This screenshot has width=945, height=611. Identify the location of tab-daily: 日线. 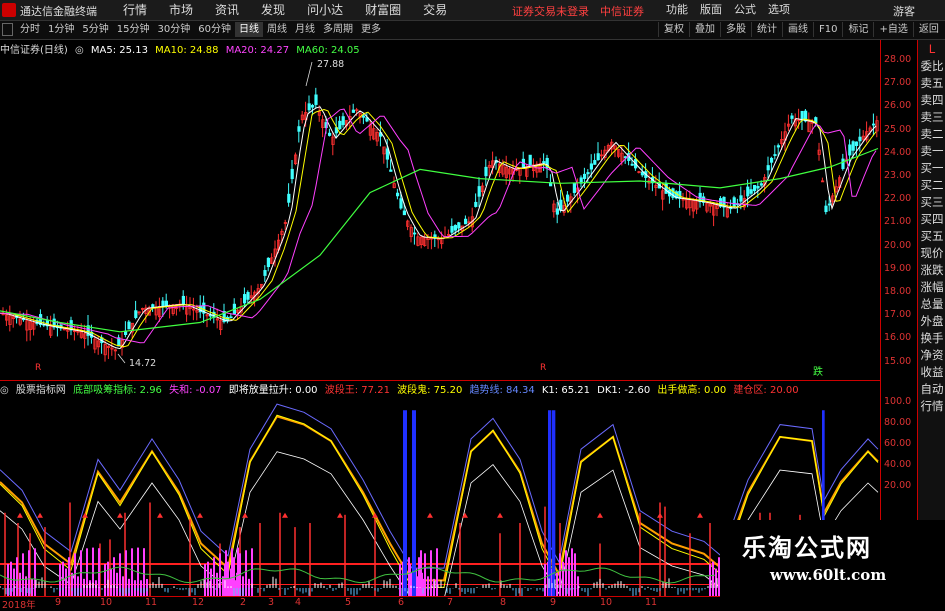
(248, 29).